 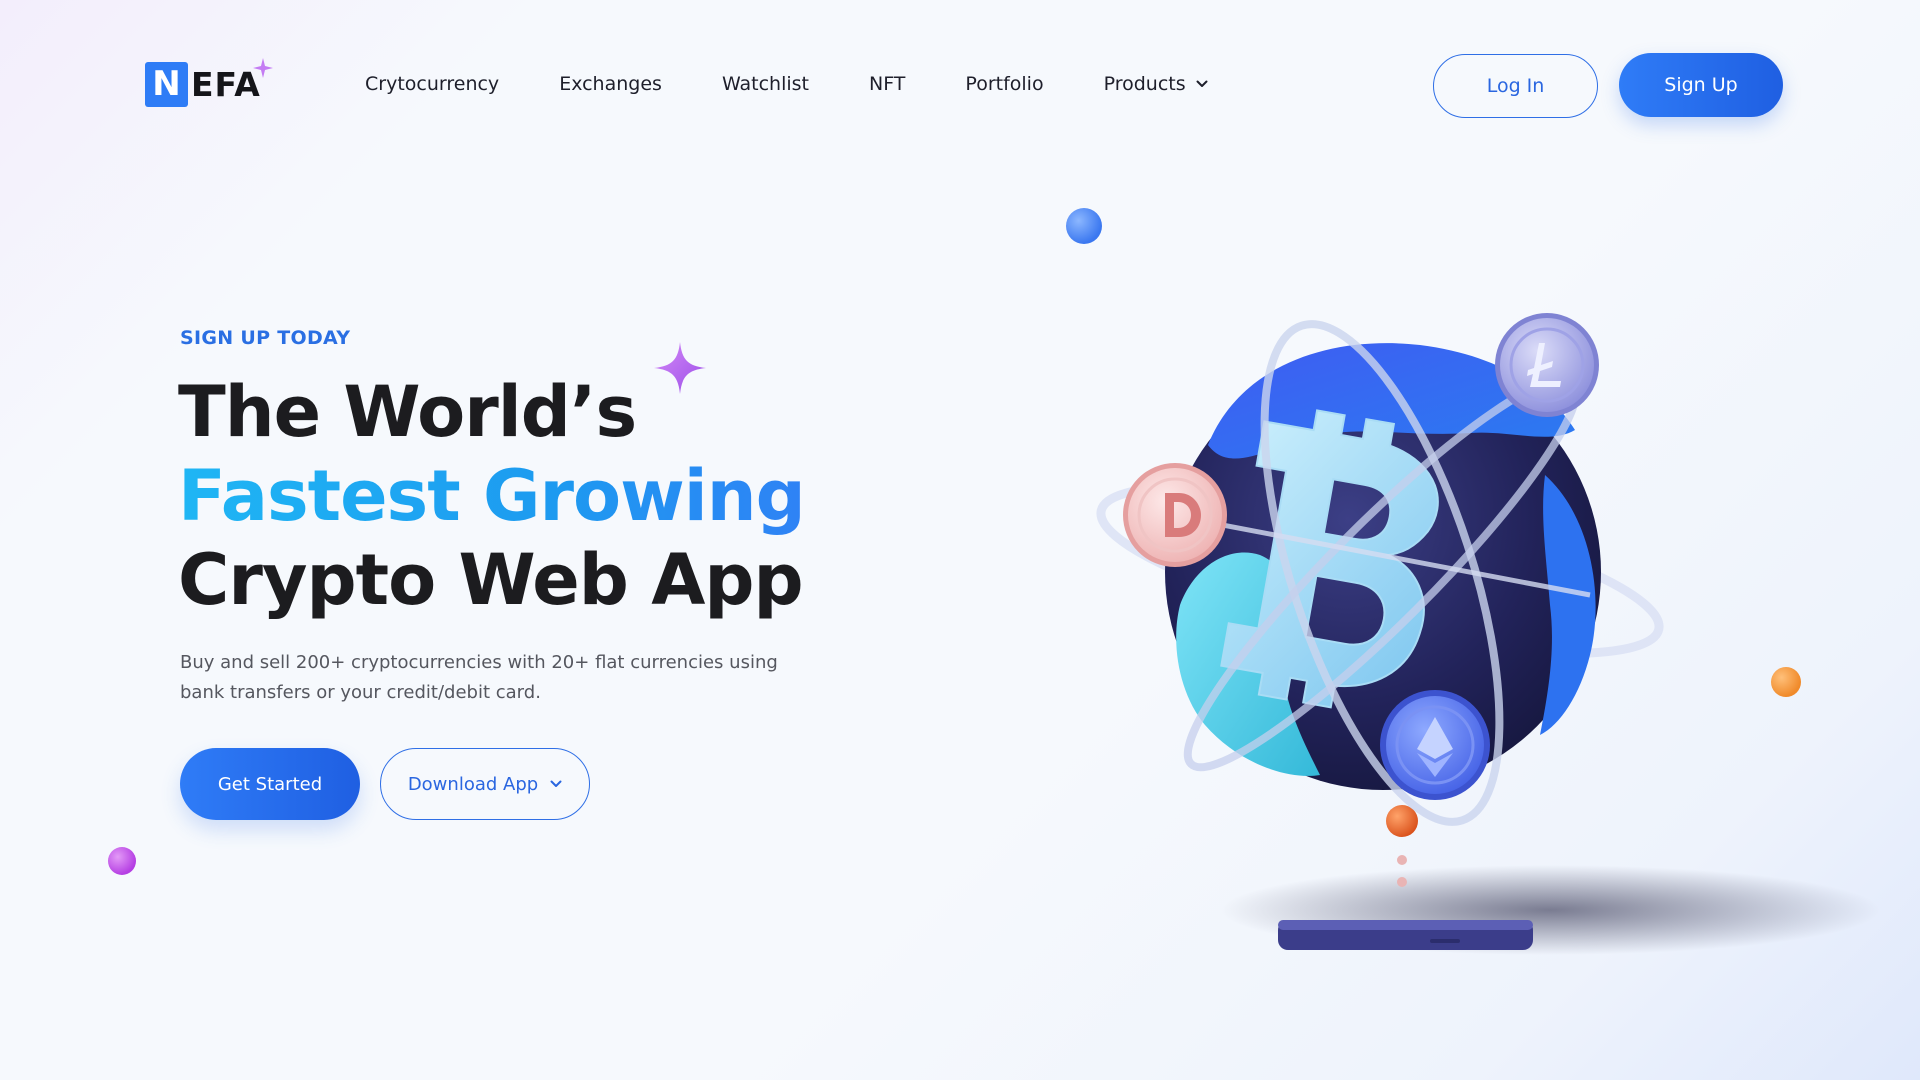 I want to click on nav-item-label: NFT, so click(x=887, y=84).